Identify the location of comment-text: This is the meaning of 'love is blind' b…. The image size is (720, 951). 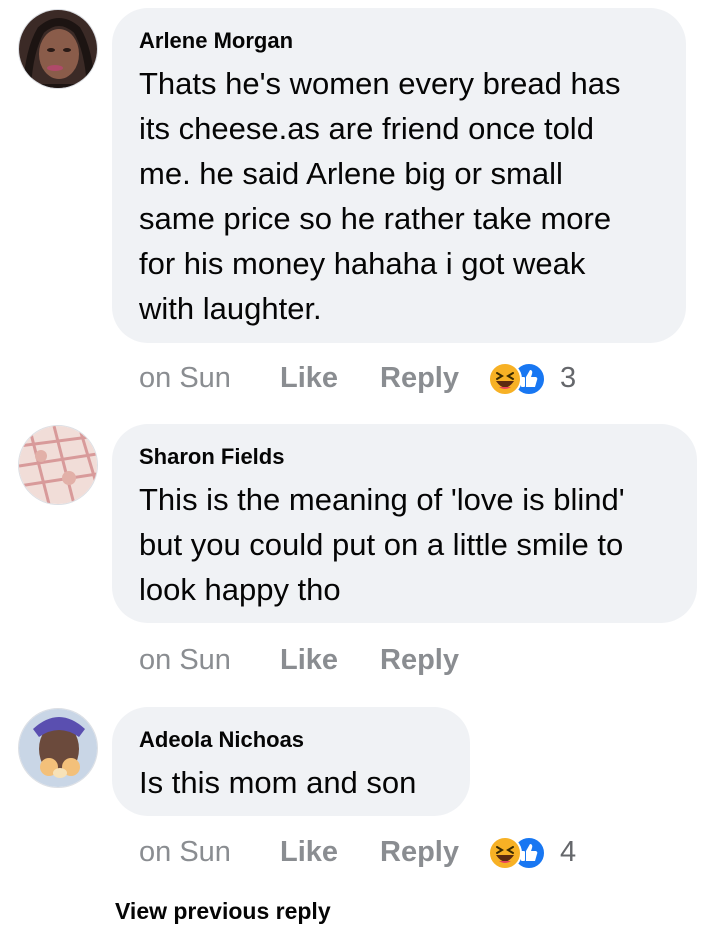
(382, 544).